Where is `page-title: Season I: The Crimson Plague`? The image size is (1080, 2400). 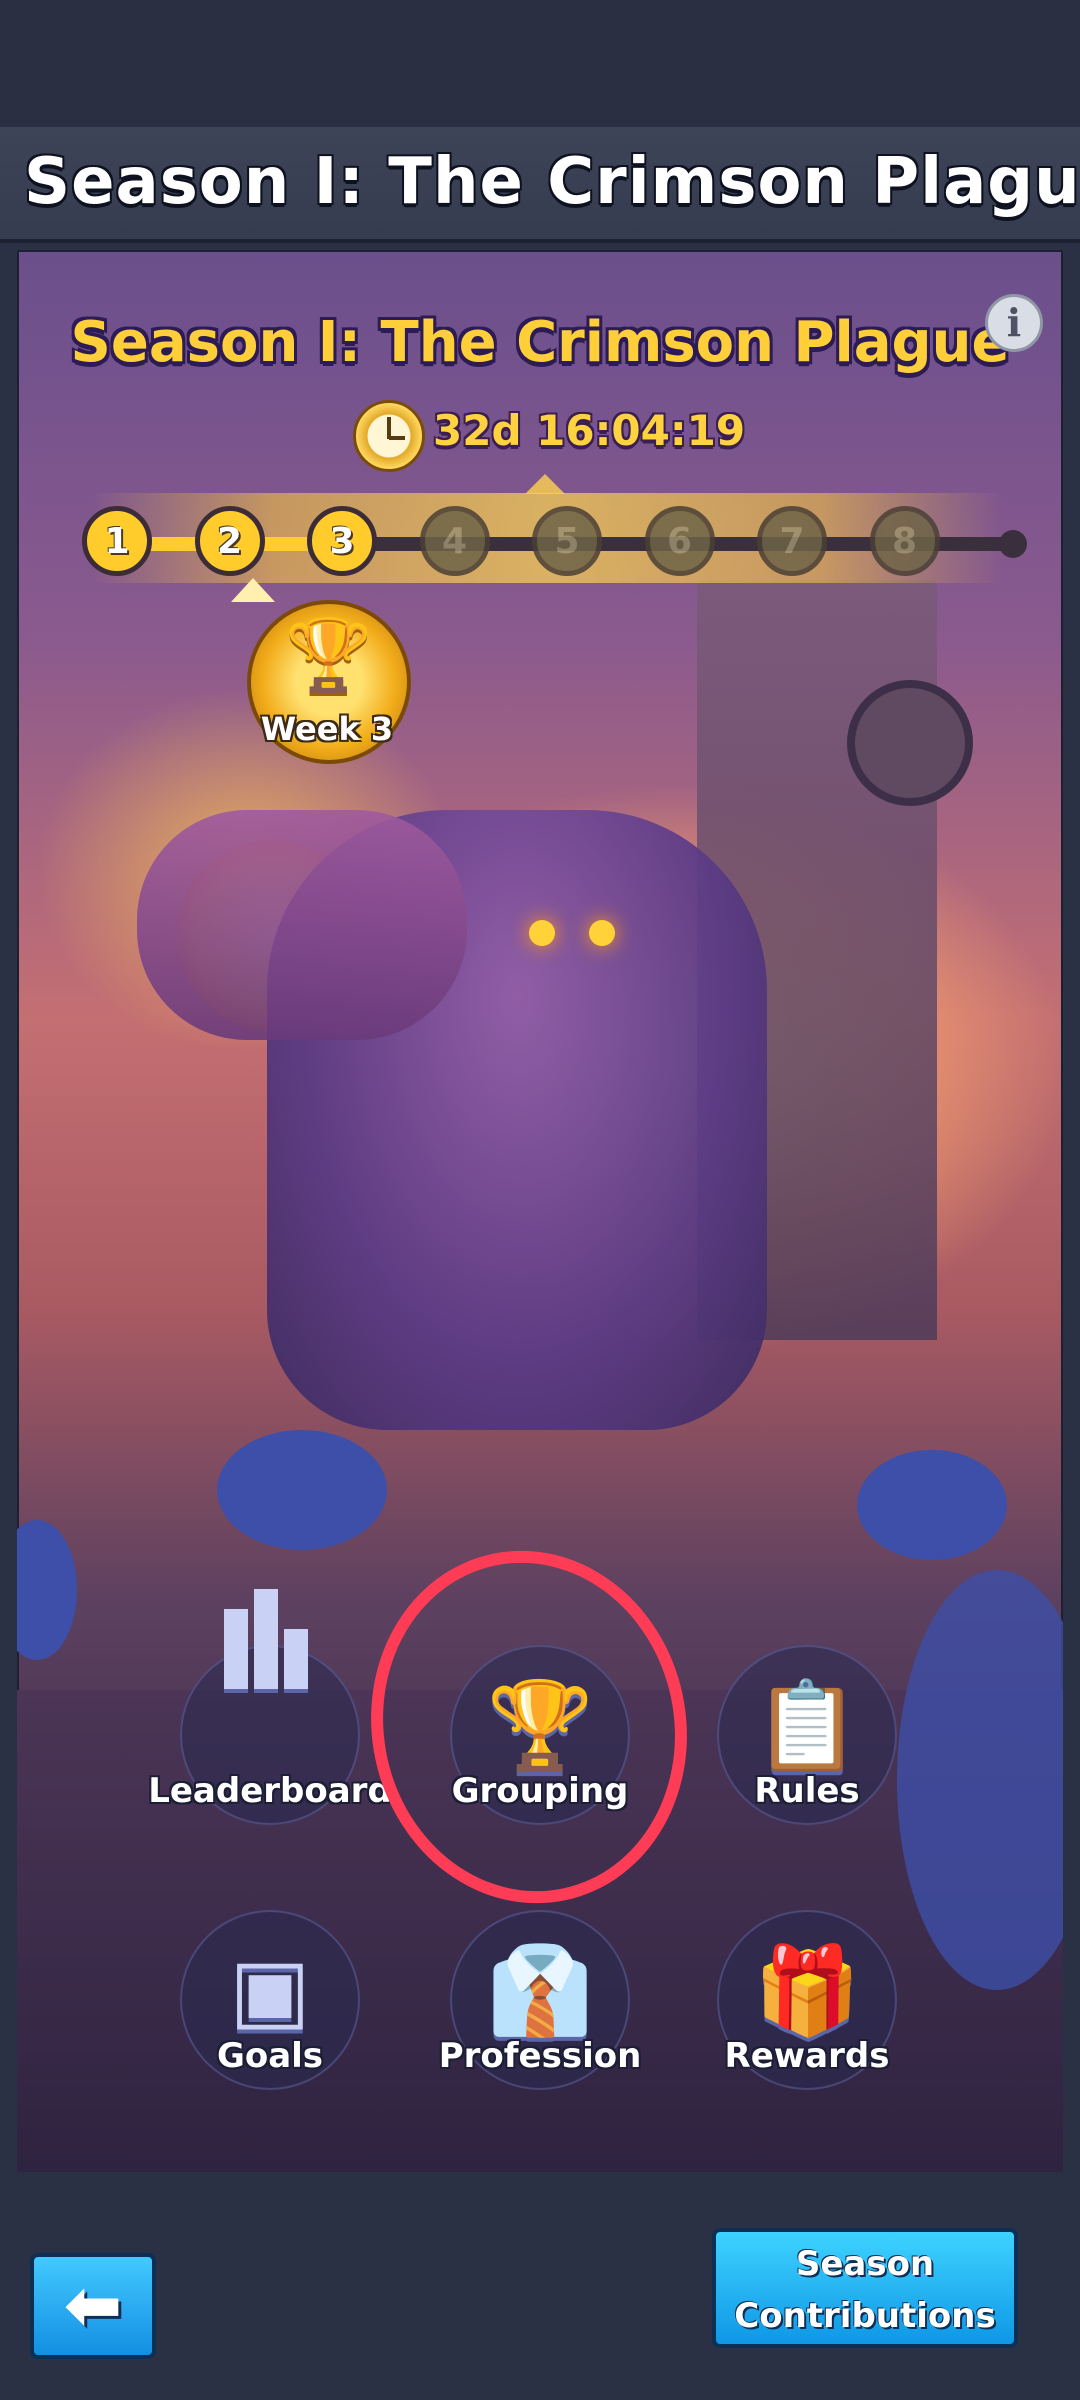 page-title: Season I: The Crimson Plague is located at coordinates (552, 182).